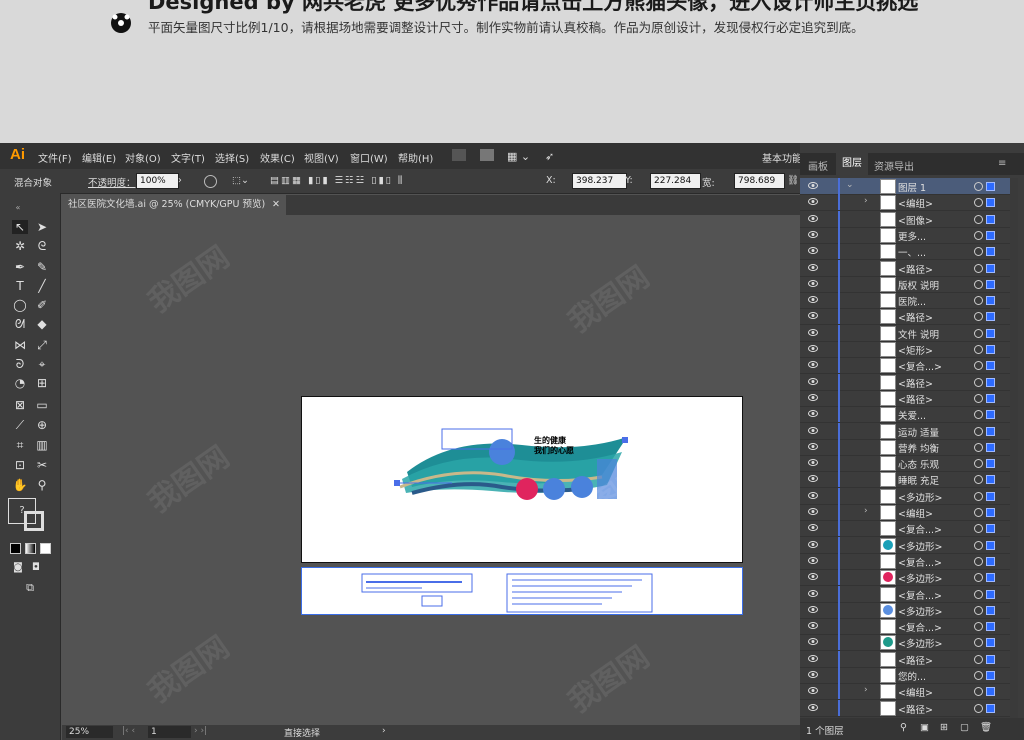 The height and width of the screenshot is (740, 1024). I want to click on pen-tool-icon: ✒, so click(20, 267).